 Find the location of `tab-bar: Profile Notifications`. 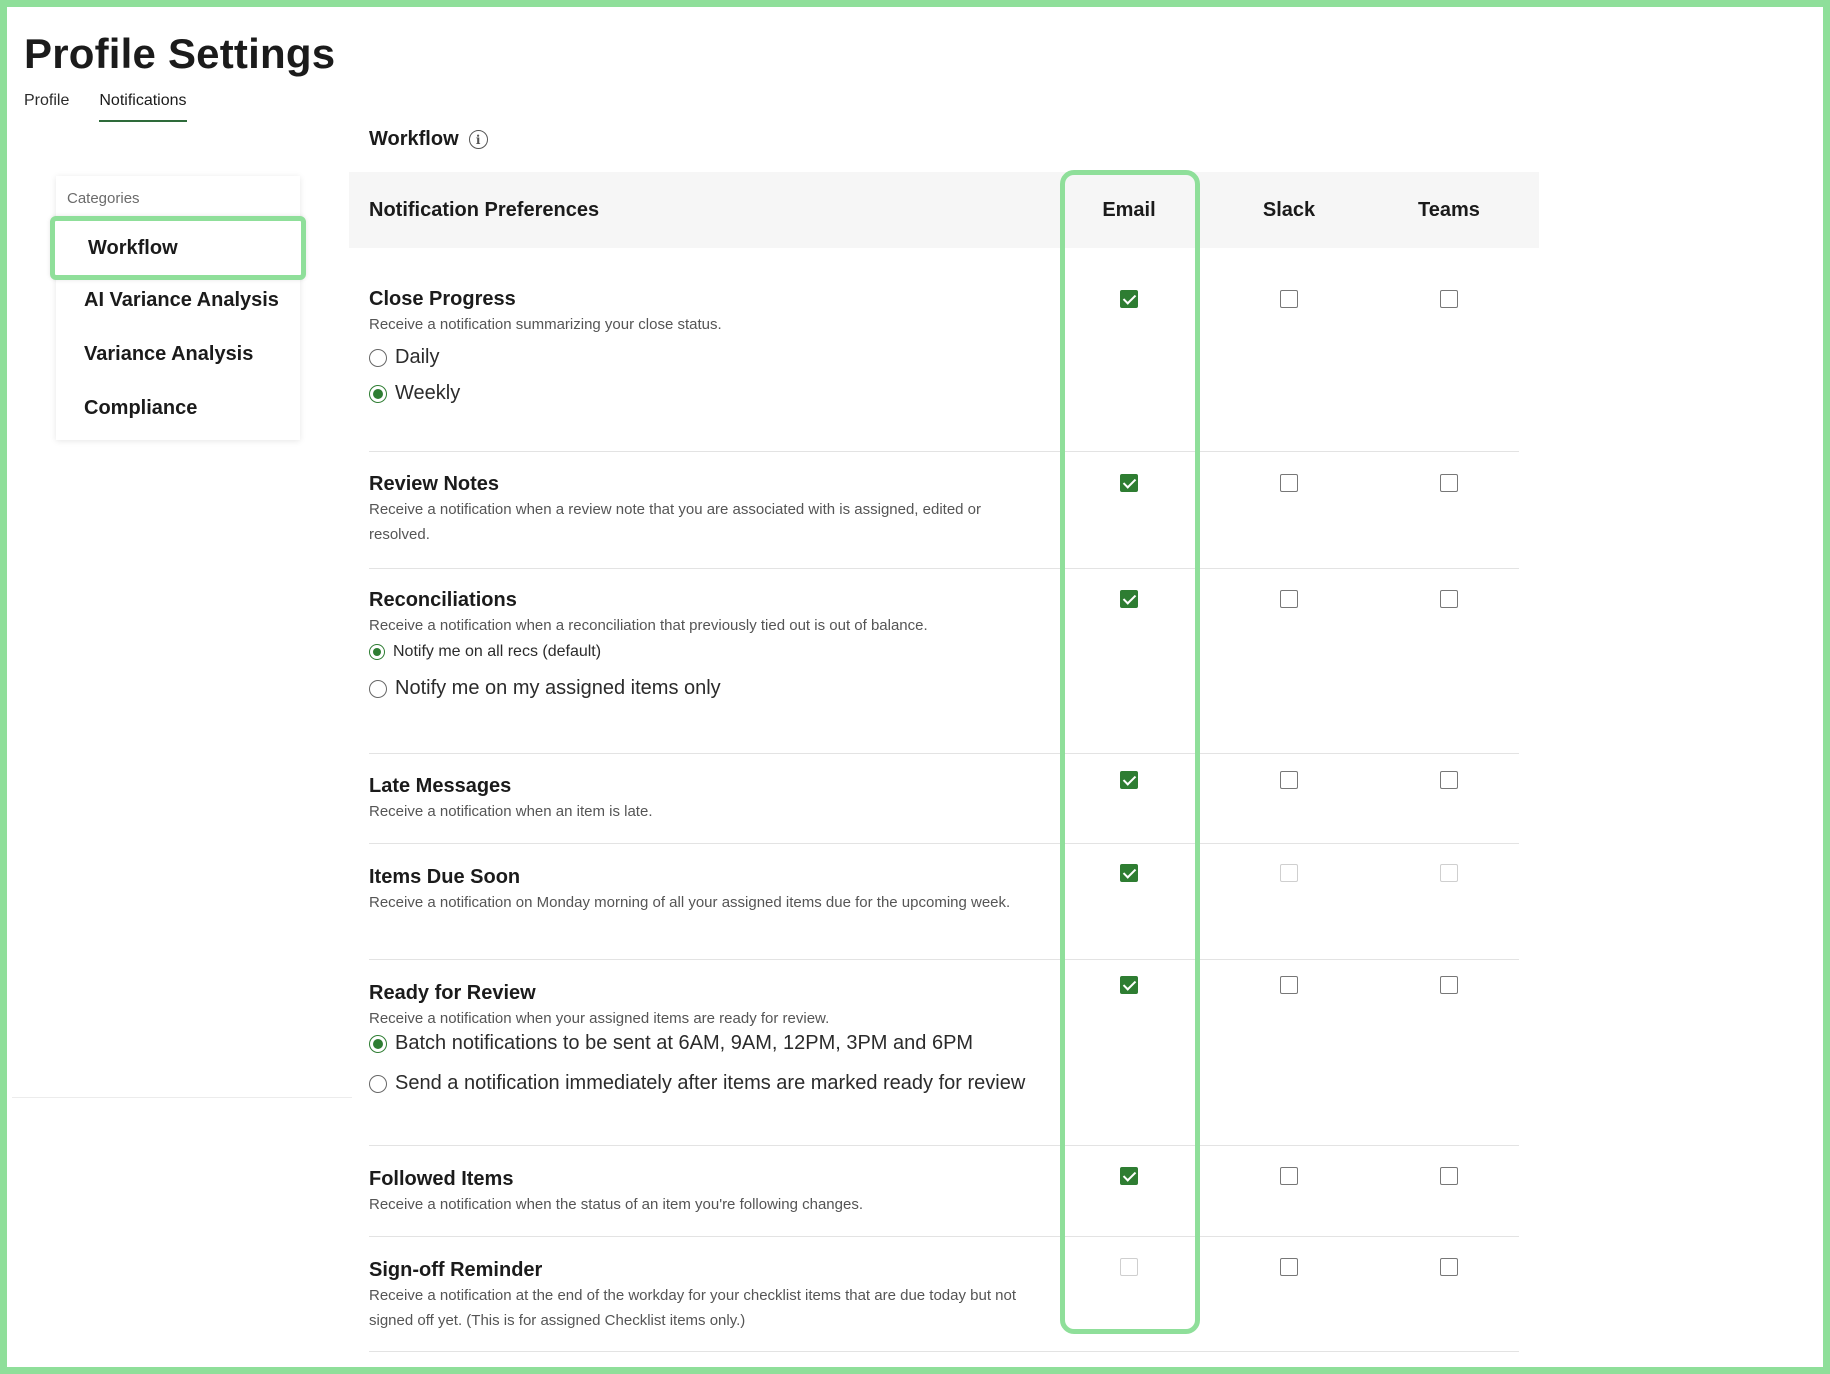

tab-bar: Profile Notifications is located at coordinates (105, 107).